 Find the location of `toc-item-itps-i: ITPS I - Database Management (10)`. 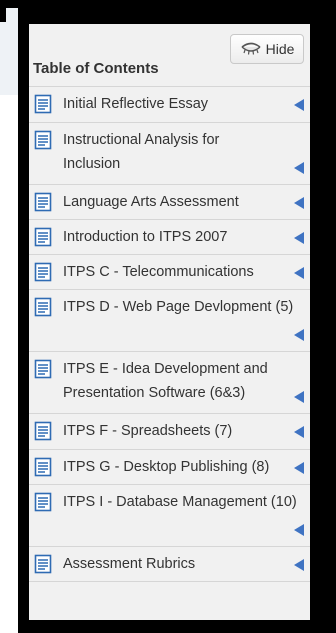

toc-item-itps-i: ITPS I - Database Management (10) is located at coordinates (169, 515).